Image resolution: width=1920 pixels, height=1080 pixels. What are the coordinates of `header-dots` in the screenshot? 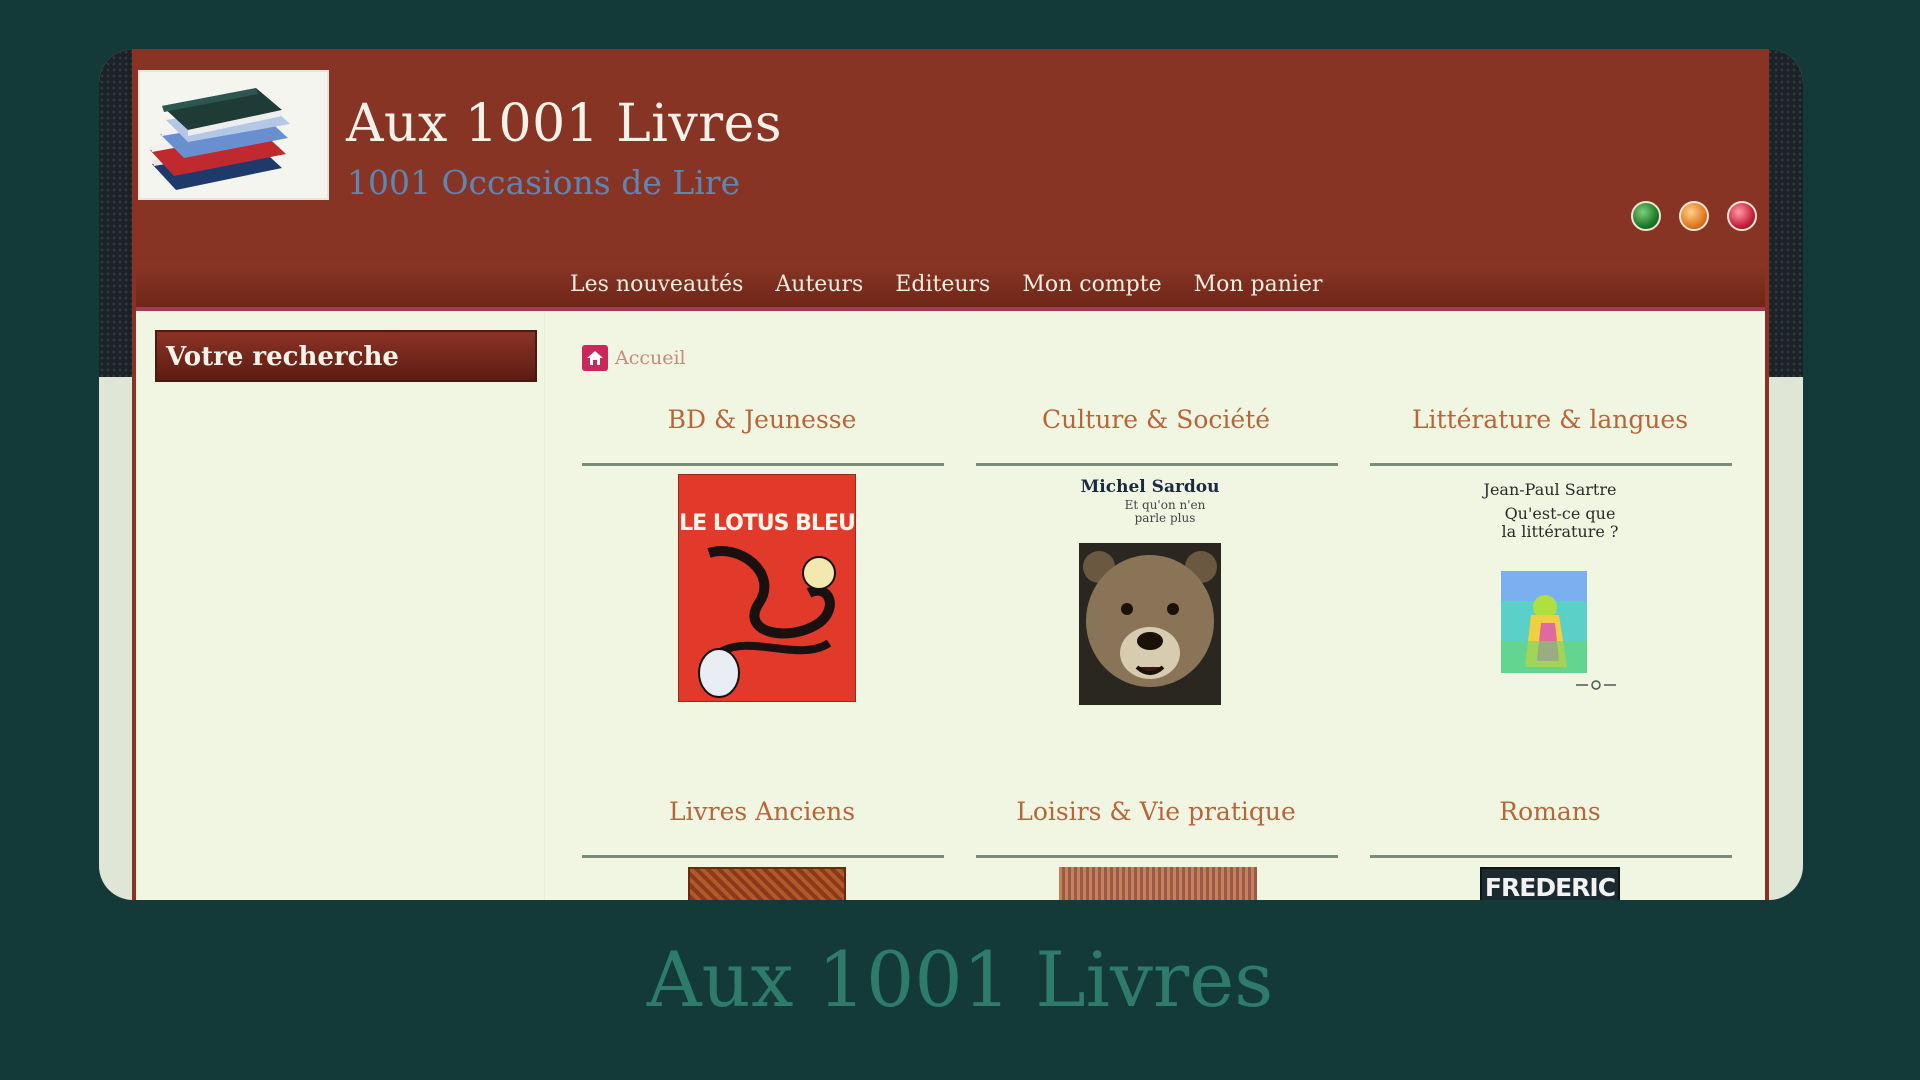 It's located at (1694, 216).